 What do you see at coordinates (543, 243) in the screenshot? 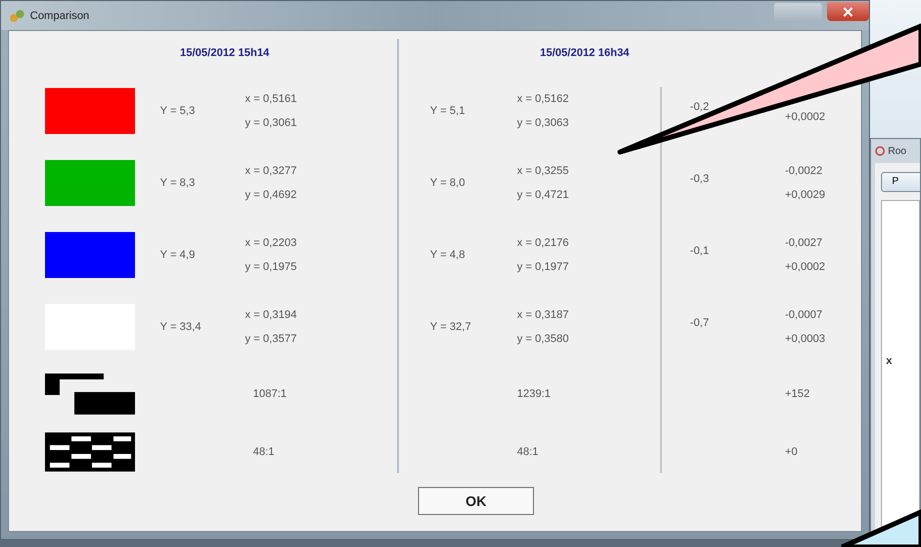
I see `x-coordinate: x = 0,2176` at bounding box center [543, 243].